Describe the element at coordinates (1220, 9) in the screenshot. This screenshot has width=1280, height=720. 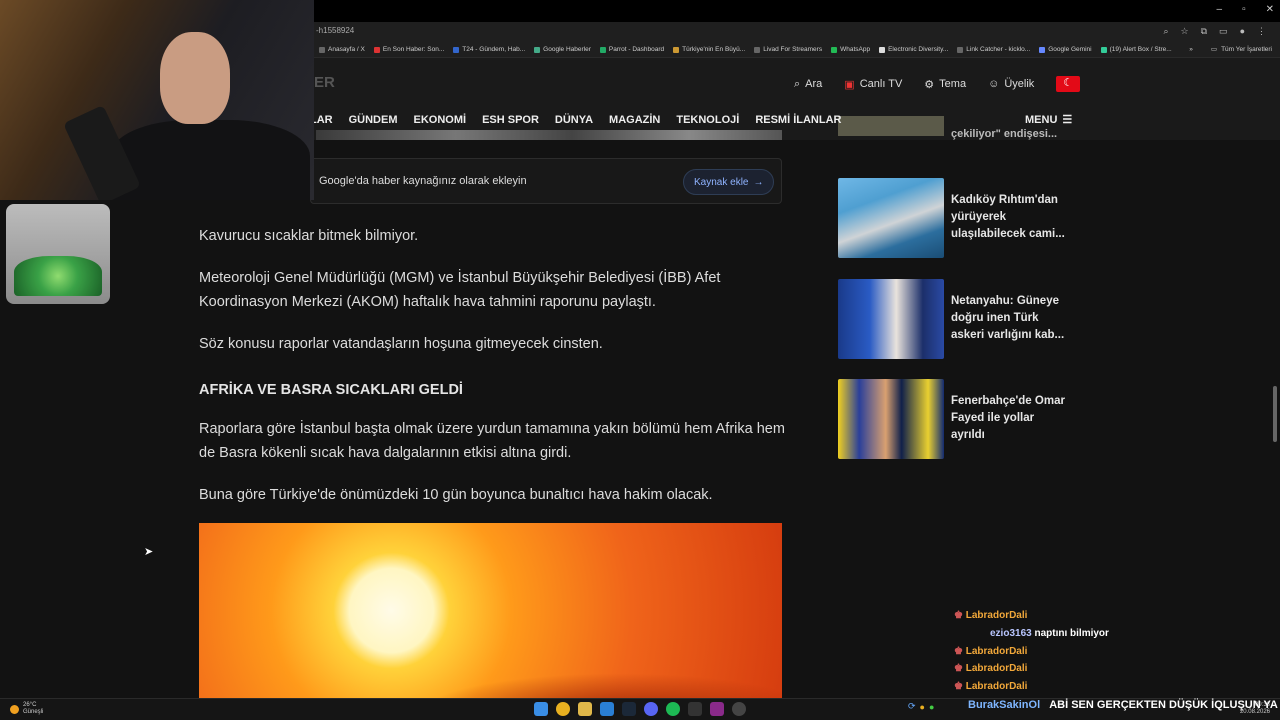
I see `minimize-button: –` at that location.